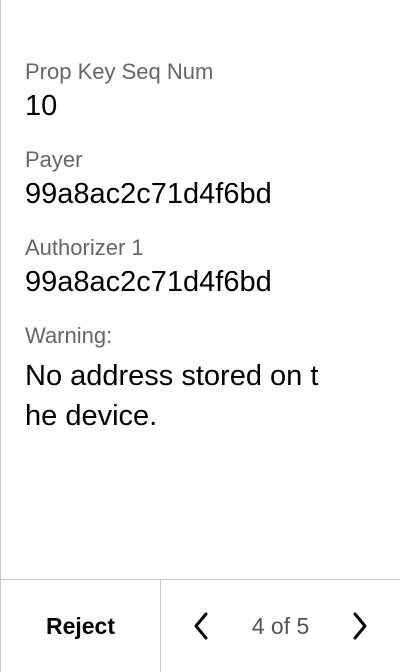 The image size is (400, 672). What do you see at coordinates (119, 71) in the screenshot?
I see `field-label: Prop Key Seq Num` at bounding box center [119, 71].